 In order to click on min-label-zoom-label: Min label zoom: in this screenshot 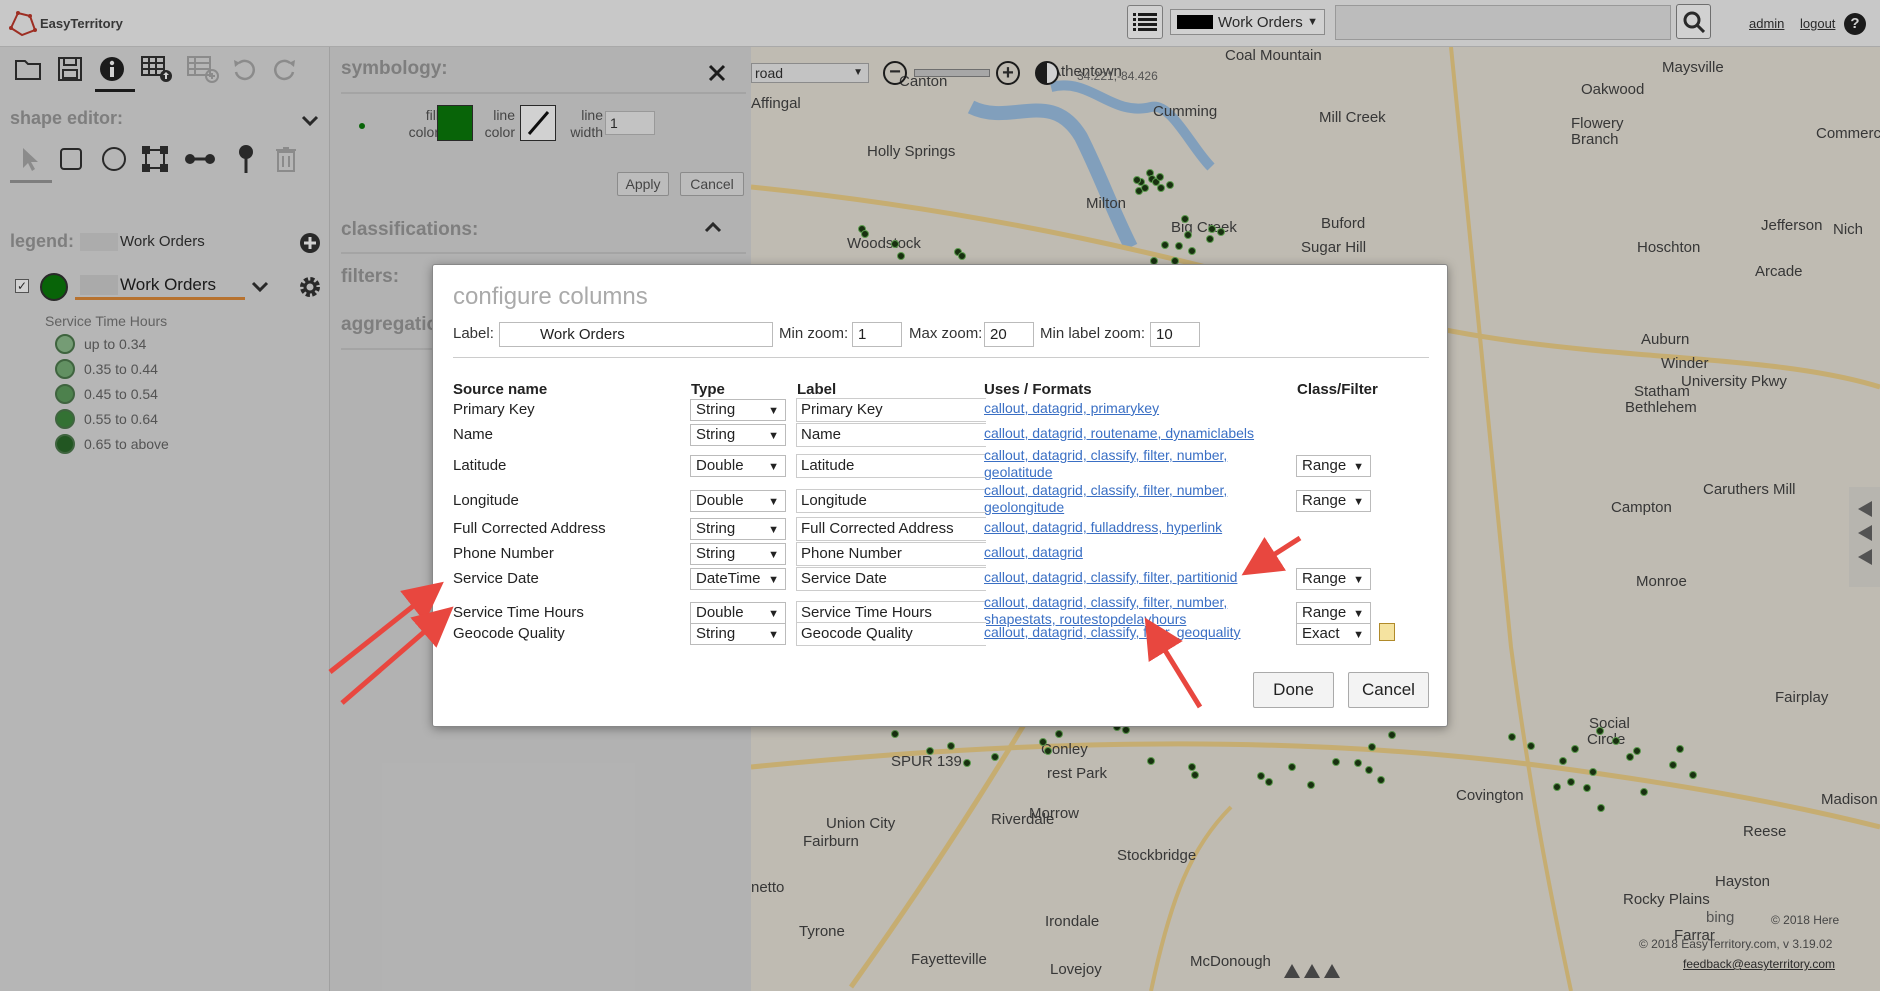, I will do `click(1093, 333)`.